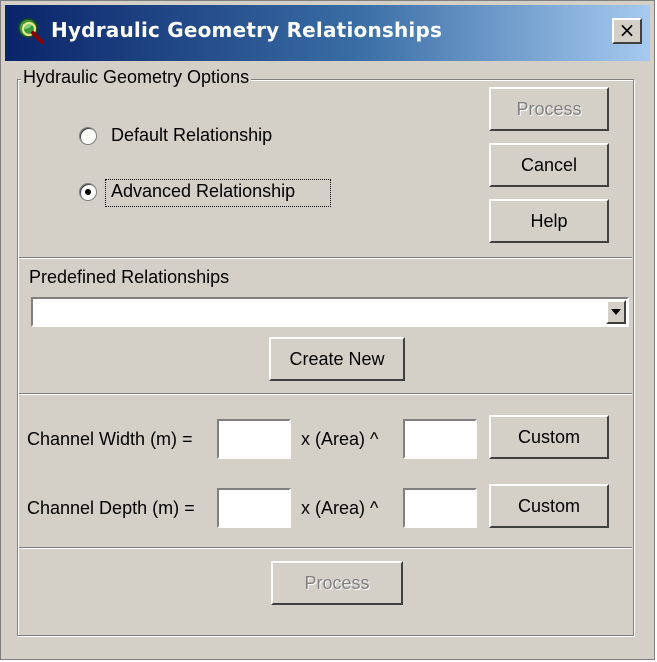 This screenshot has width=657, height=662. Describe the element at coordinates (111, 508) in the screenshot. I see `channel-depth-label: Channel Depth (m) =` at that location.